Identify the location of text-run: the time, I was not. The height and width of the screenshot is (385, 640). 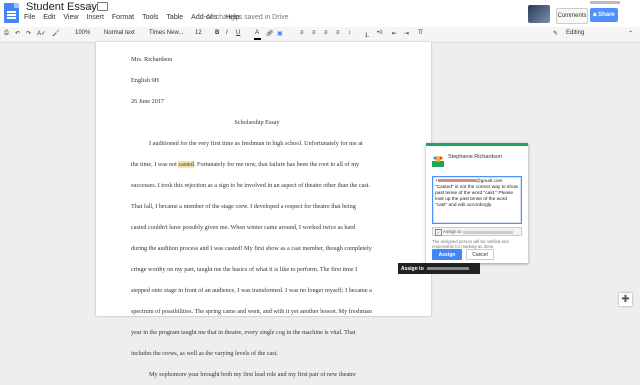
(155, 164).